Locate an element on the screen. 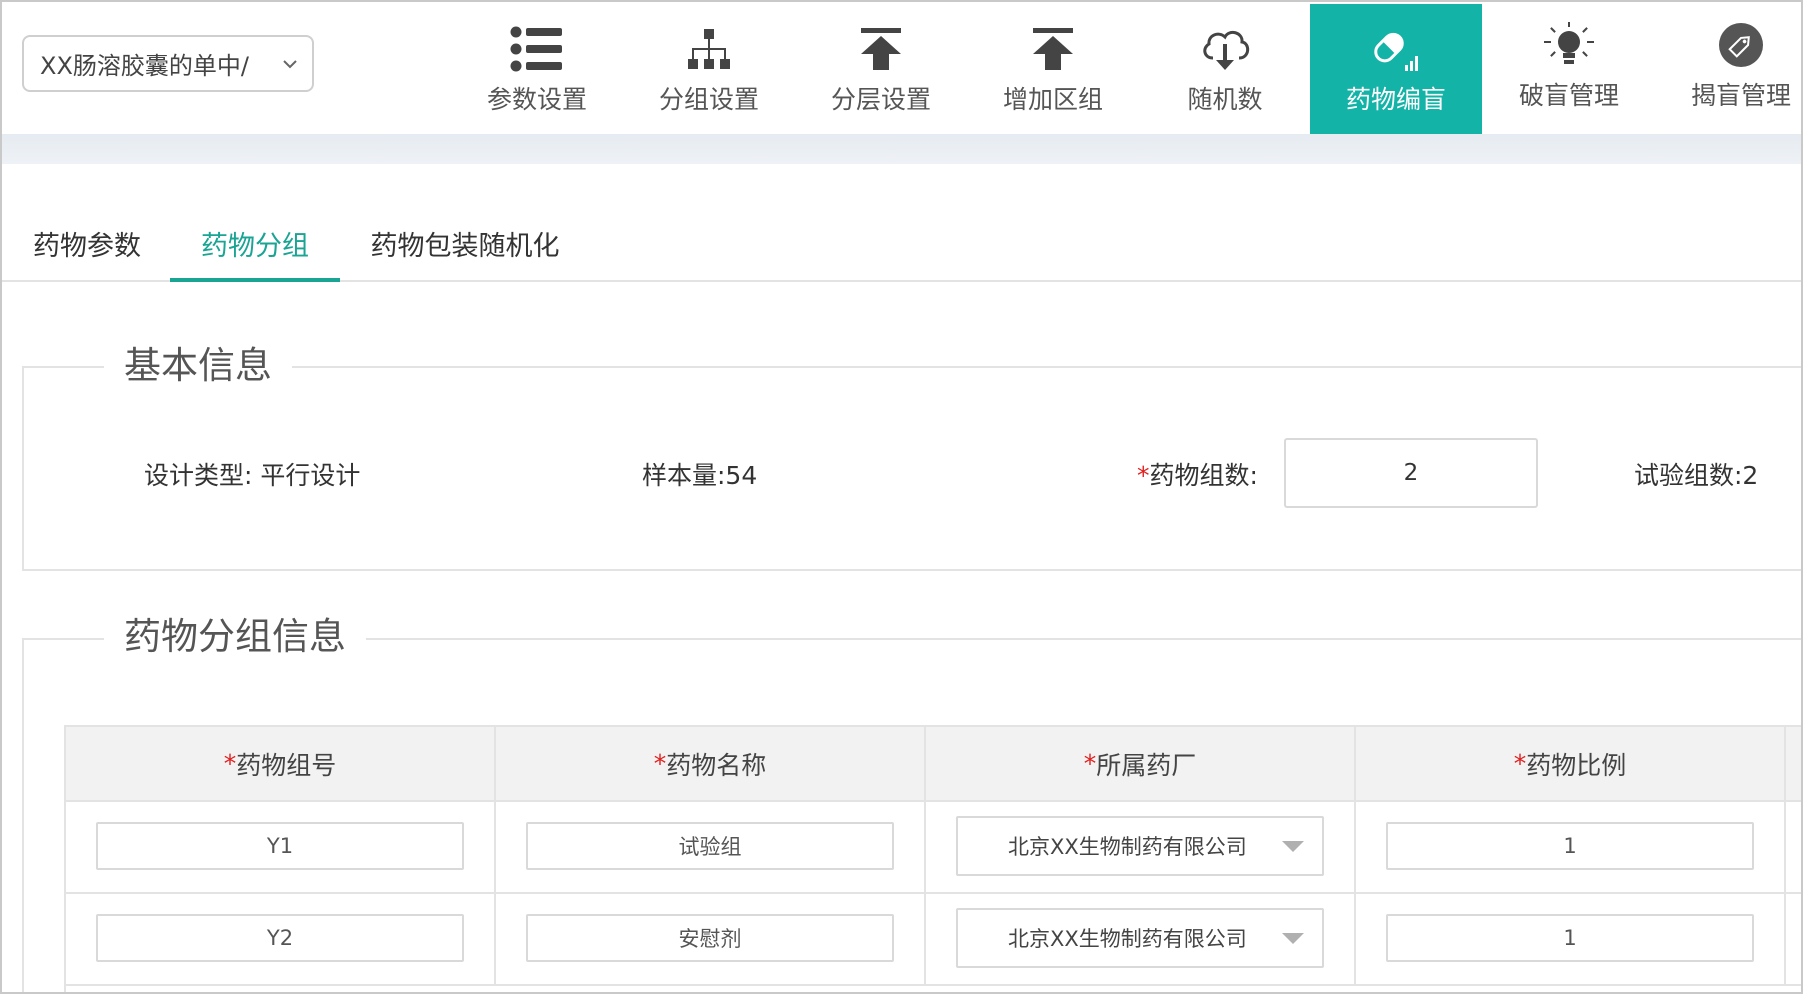  tab-drug-package-randomization-label: 药物包装随机化 is located at coordinates (465, 246).